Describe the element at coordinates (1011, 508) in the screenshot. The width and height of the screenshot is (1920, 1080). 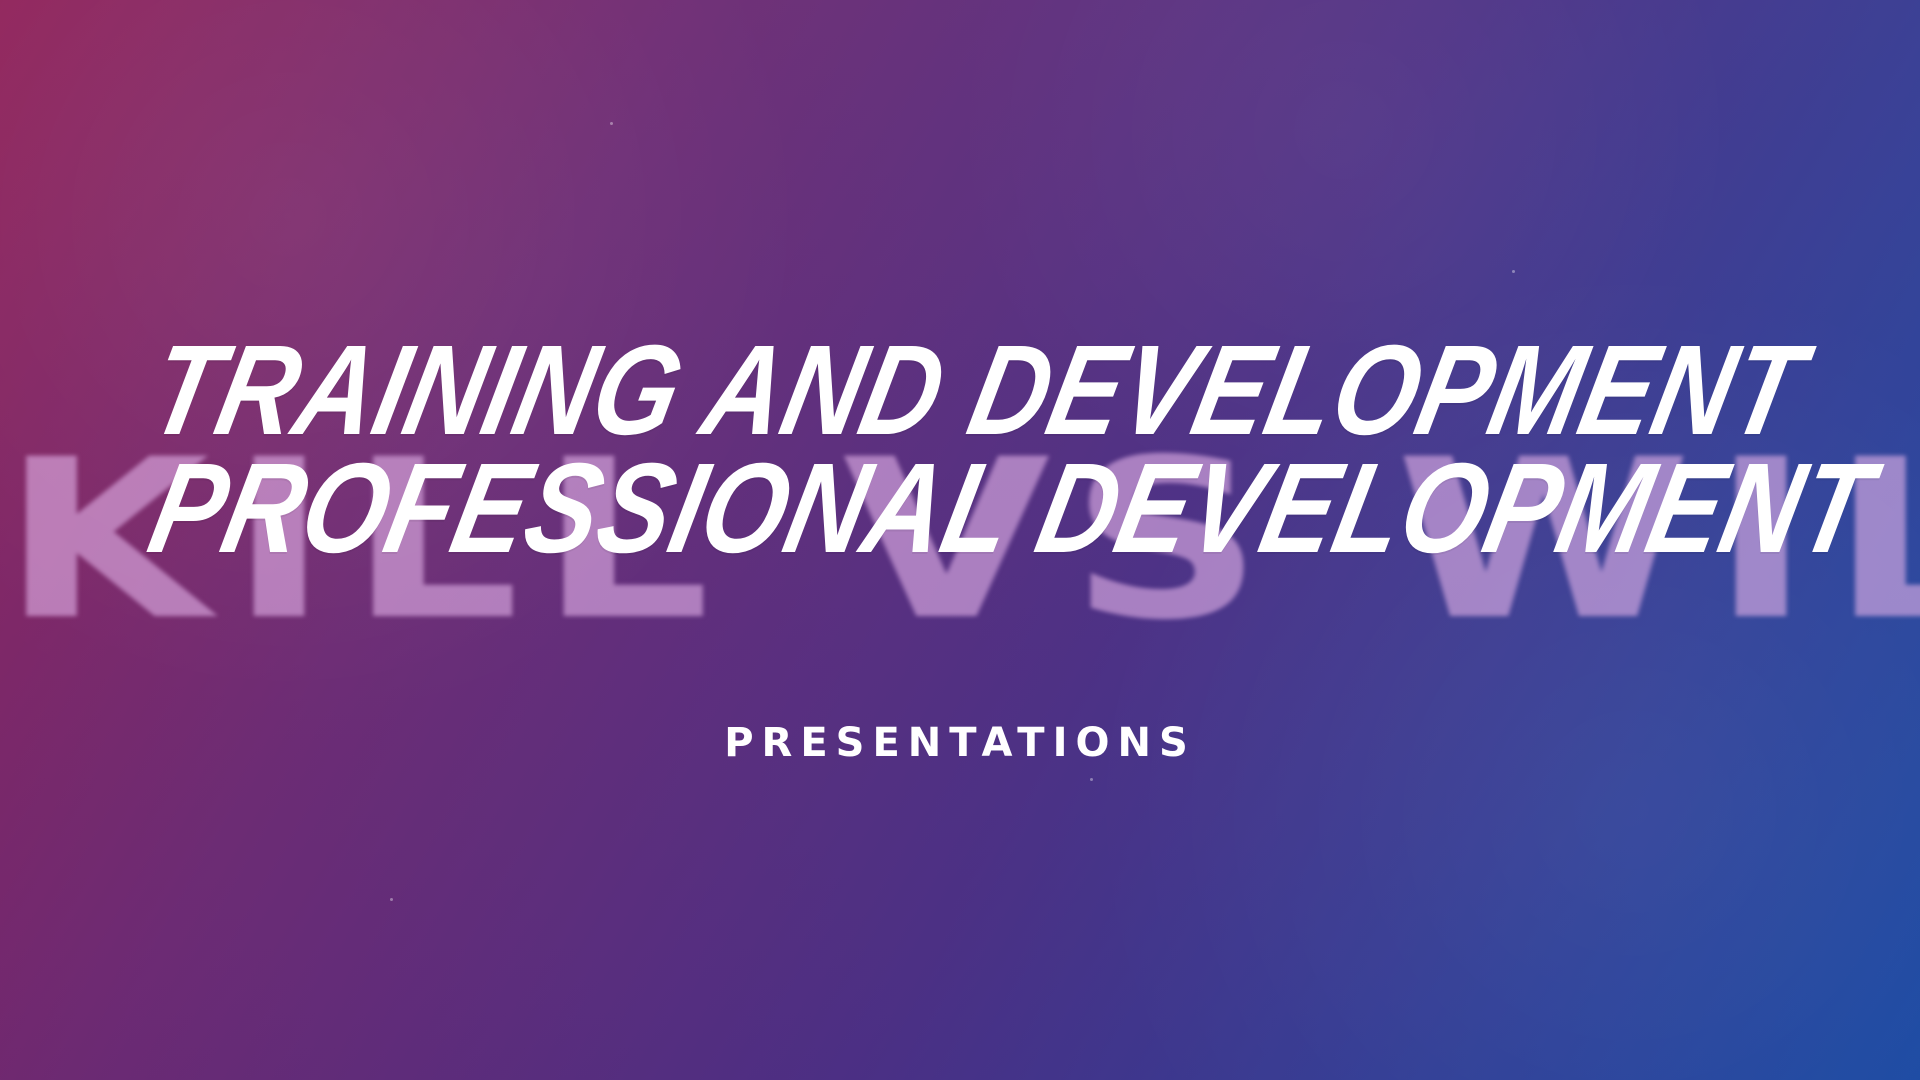
I see `title-line-2: PROFESSIONAL DEVELOPMENT` at that location.